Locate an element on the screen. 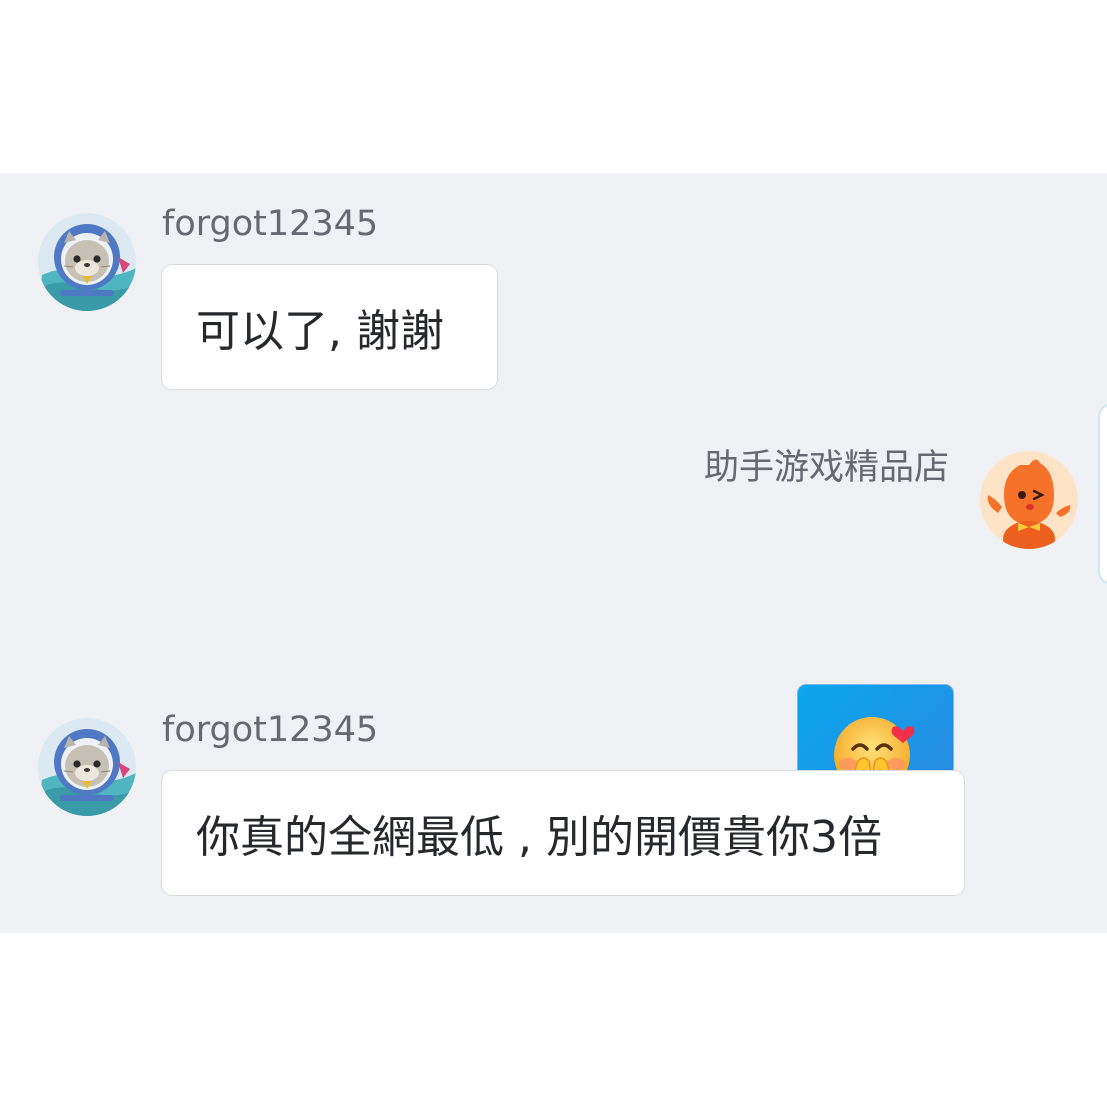 The height and width of the screenshot is (1107, 1107). offscreen-message-bubble is located at coordinates (1102, 494).